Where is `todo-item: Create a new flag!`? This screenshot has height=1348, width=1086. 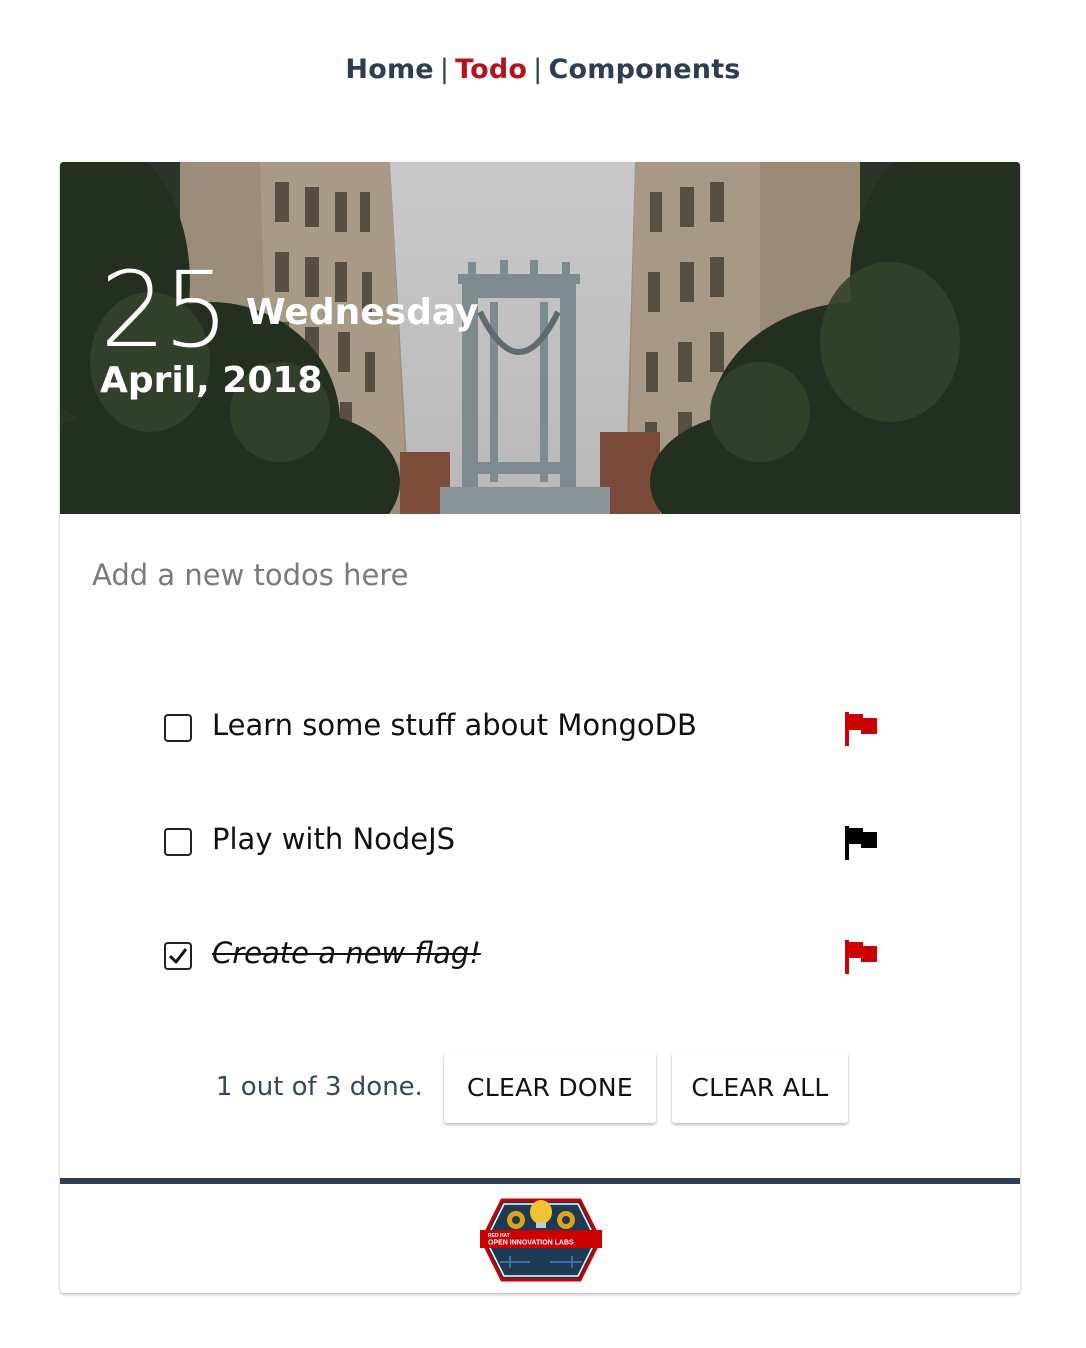
todo-item: Create a new flag! is located at coordinates (534, 959).